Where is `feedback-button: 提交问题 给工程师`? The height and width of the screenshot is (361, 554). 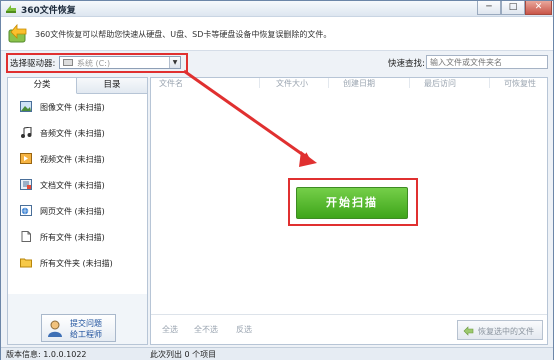
feedback-button: 提交问题 给工程师 is located at coordinates (78, 328).